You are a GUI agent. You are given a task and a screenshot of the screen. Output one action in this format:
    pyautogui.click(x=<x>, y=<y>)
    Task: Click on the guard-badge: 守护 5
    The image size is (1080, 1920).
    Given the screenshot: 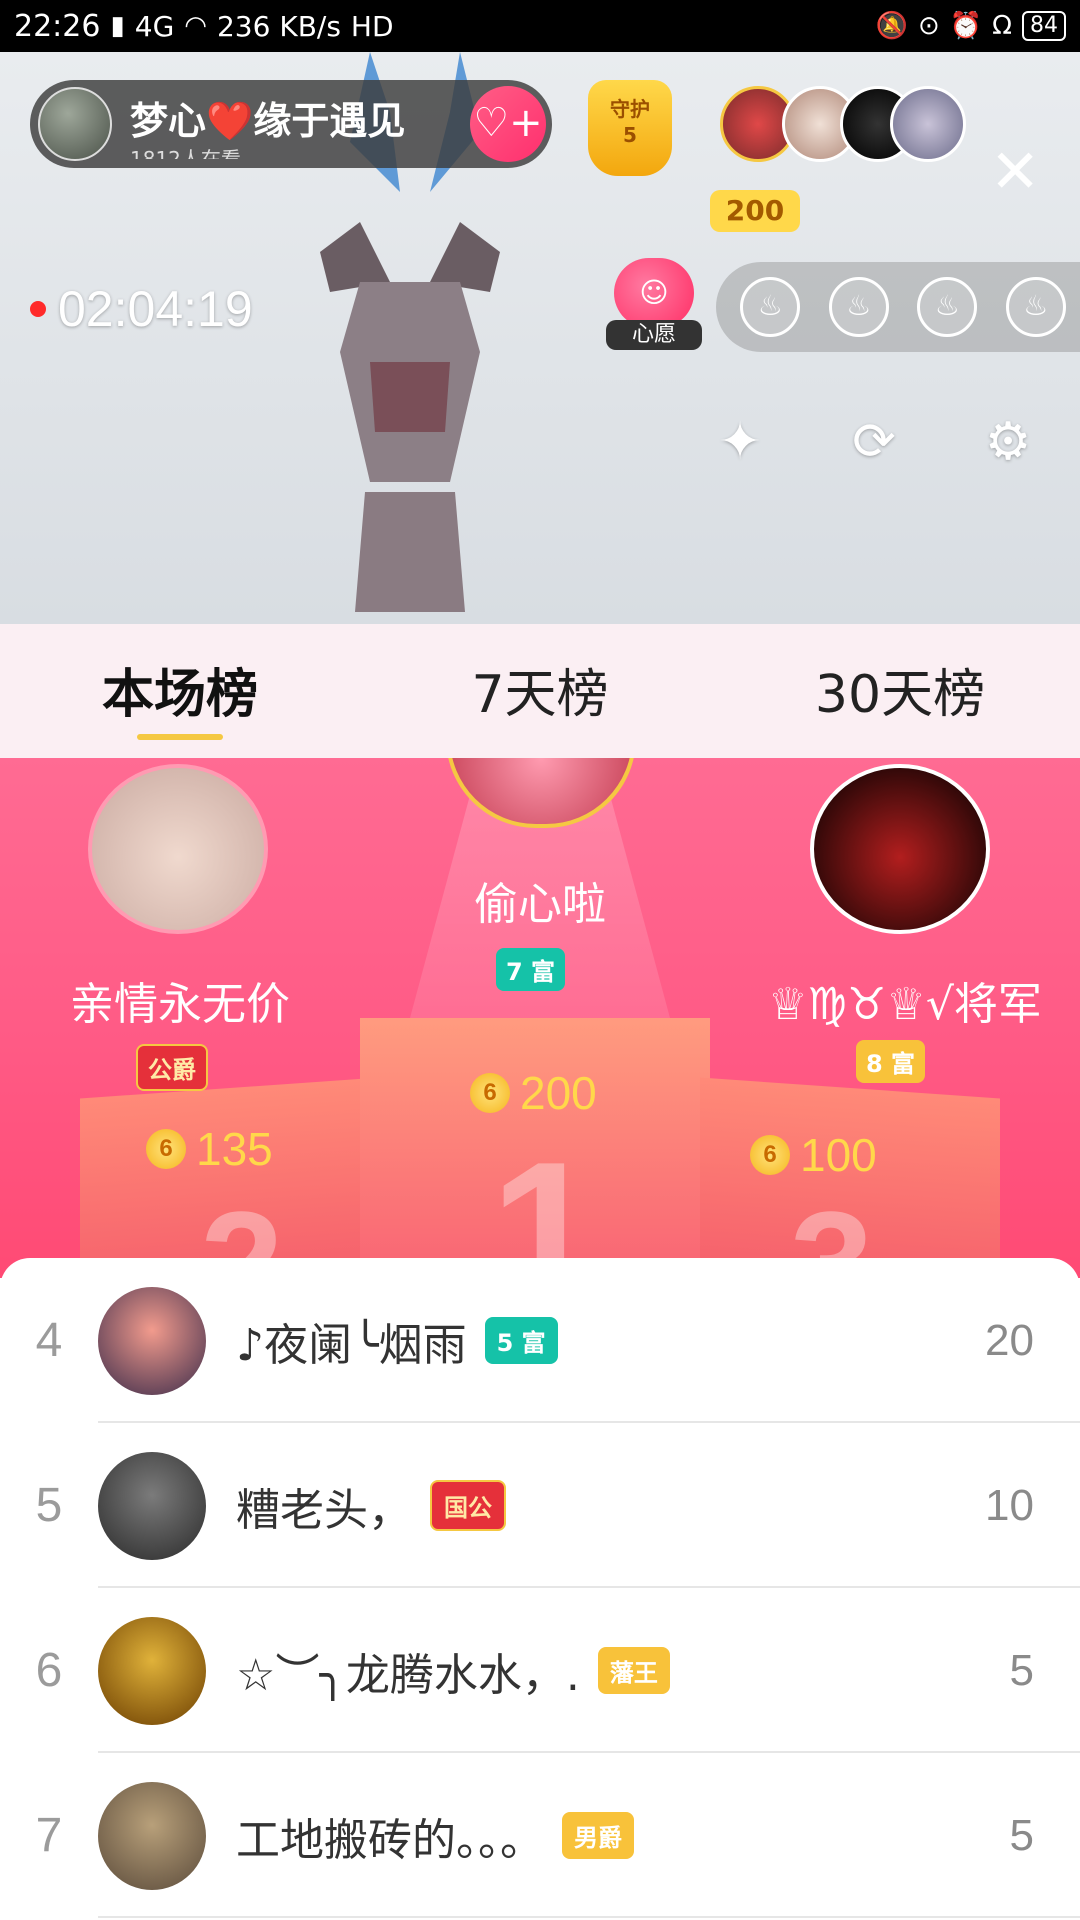 What is the action you would take?
    pyautogui.click(x=630, y=128)
    